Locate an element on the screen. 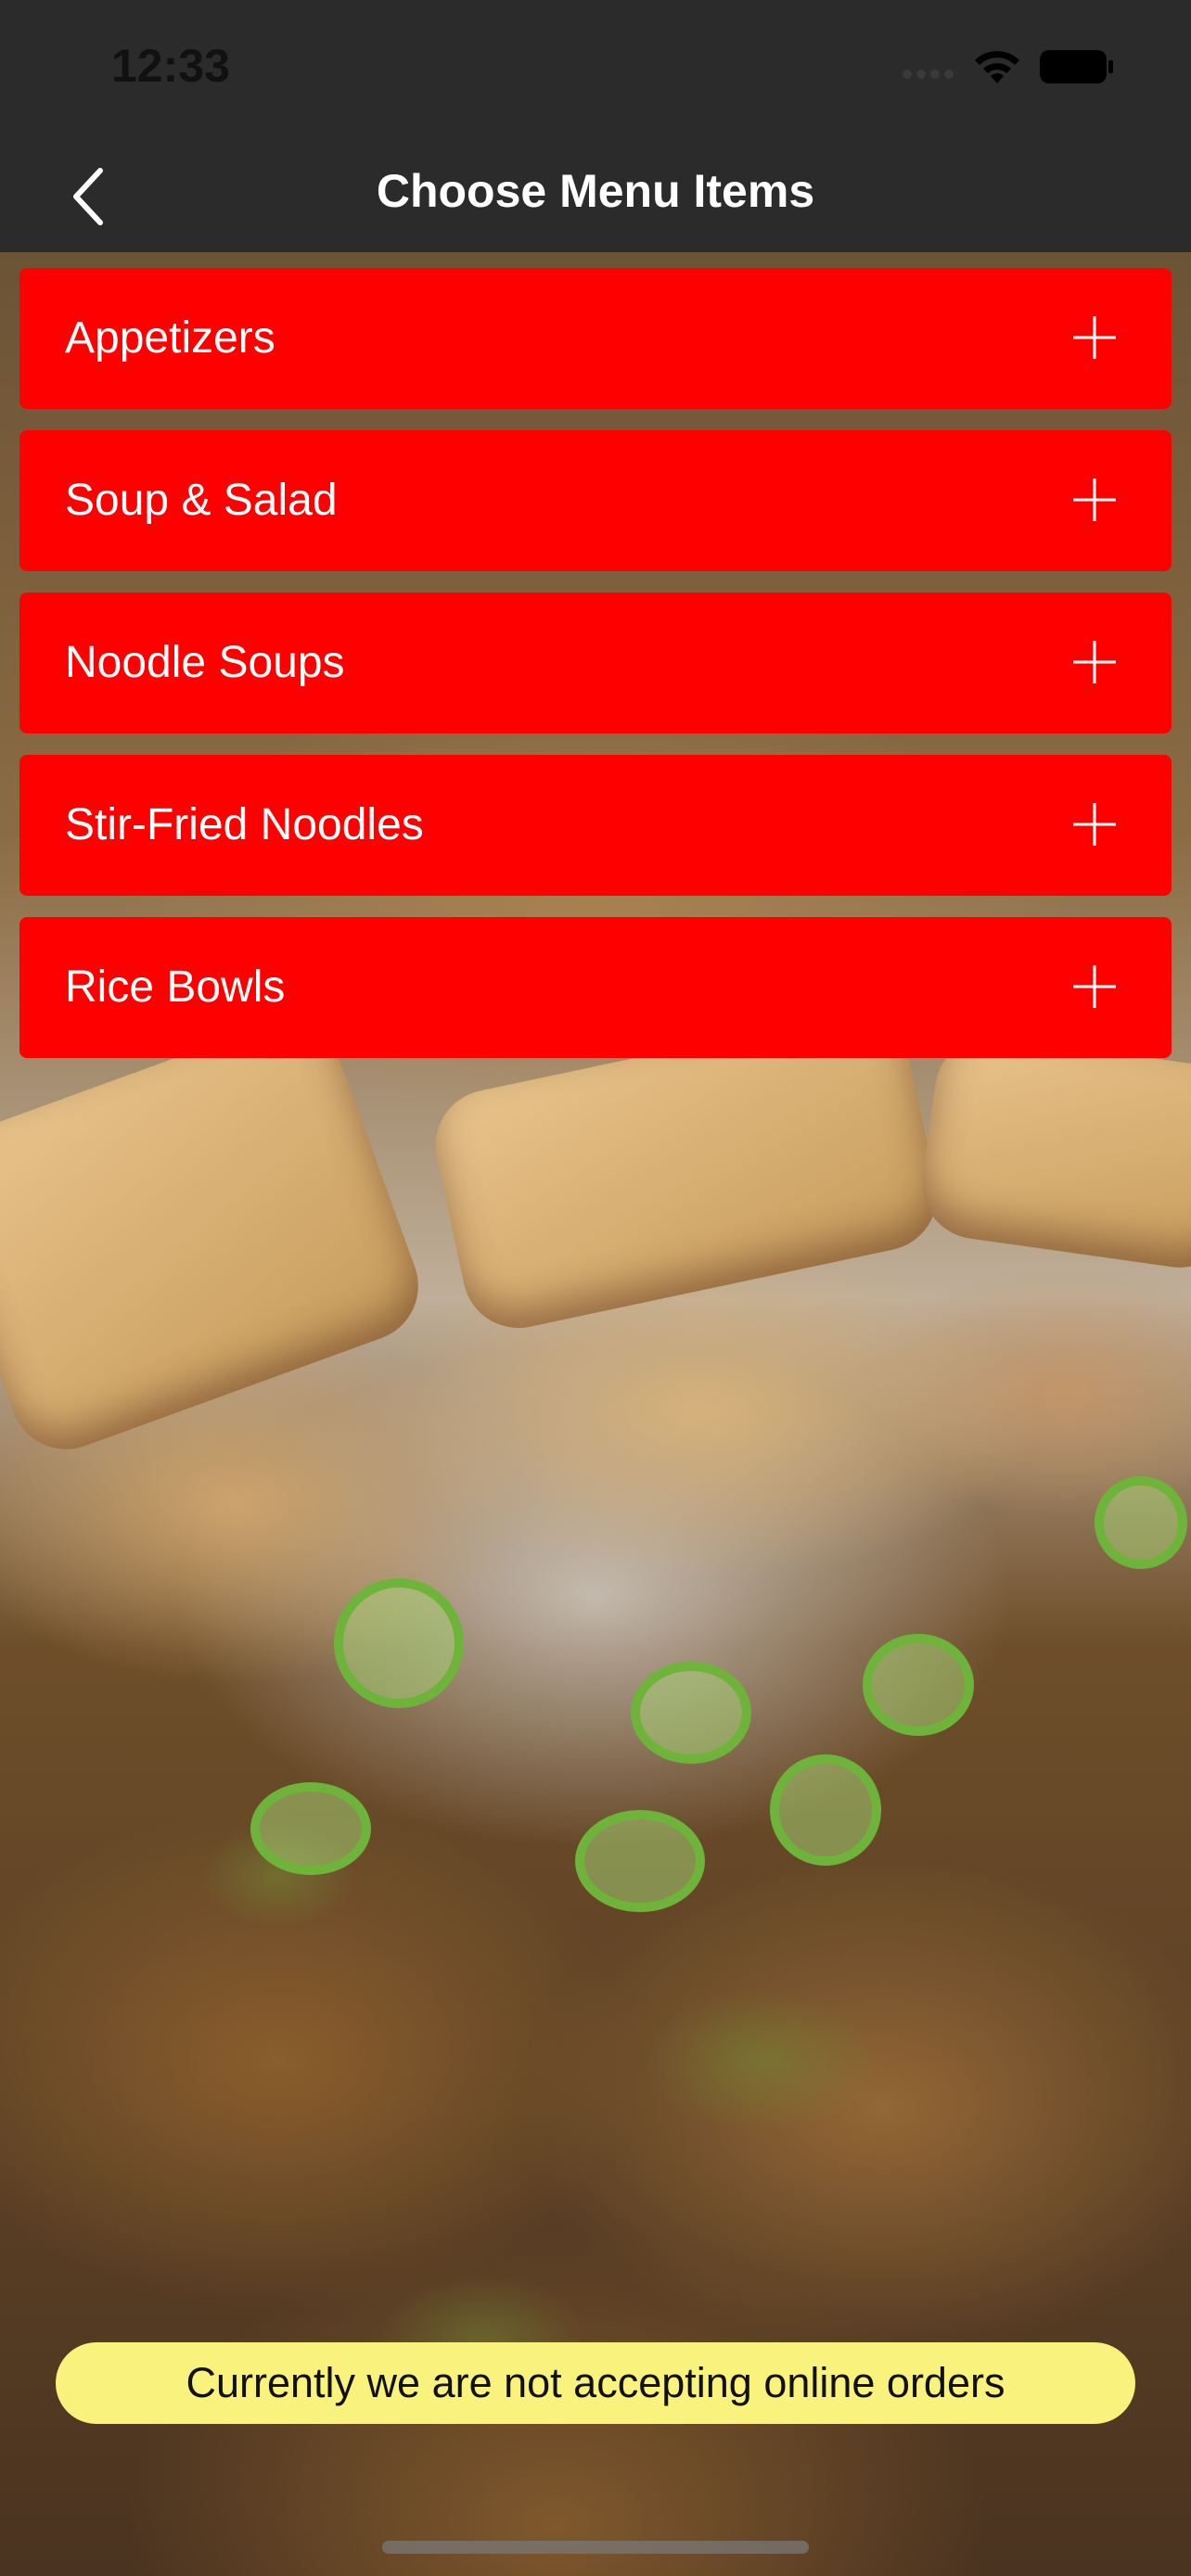 The width and height of the screenshot is (1191, 2576). home-indicator is located at coordinates (595, 2547).